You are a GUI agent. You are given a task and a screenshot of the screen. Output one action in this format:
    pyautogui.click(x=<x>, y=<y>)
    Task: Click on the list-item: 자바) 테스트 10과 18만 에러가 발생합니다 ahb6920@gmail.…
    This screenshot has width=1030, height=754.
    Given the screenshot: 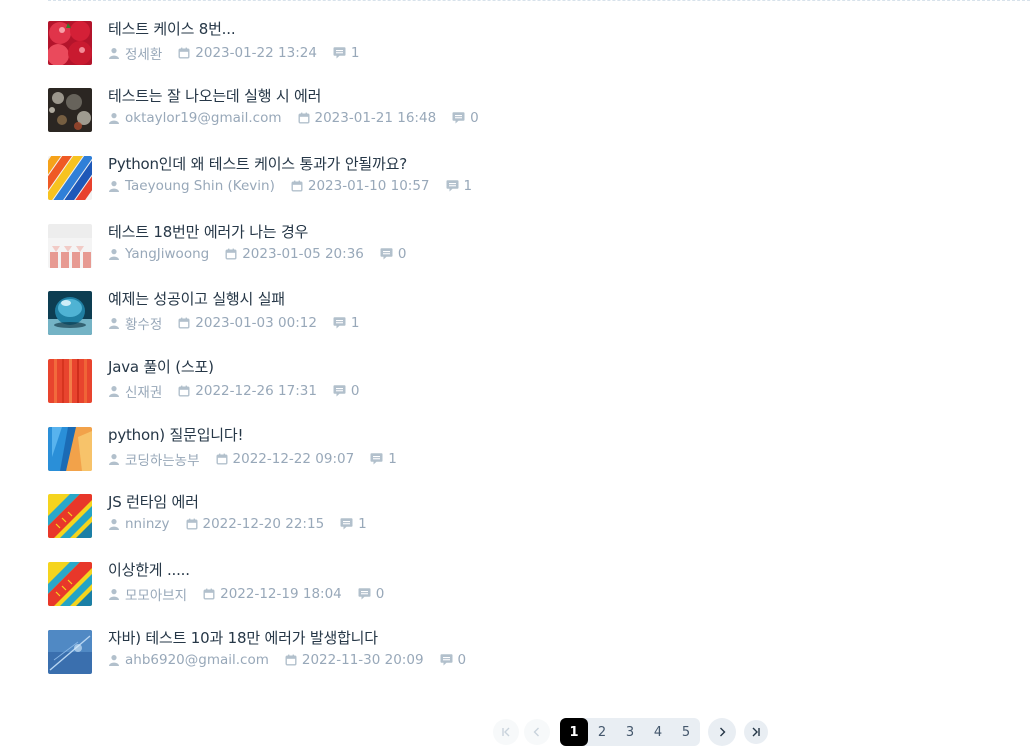 What is the action you would take?
    pyautogui.click(x=498, y=650)
    